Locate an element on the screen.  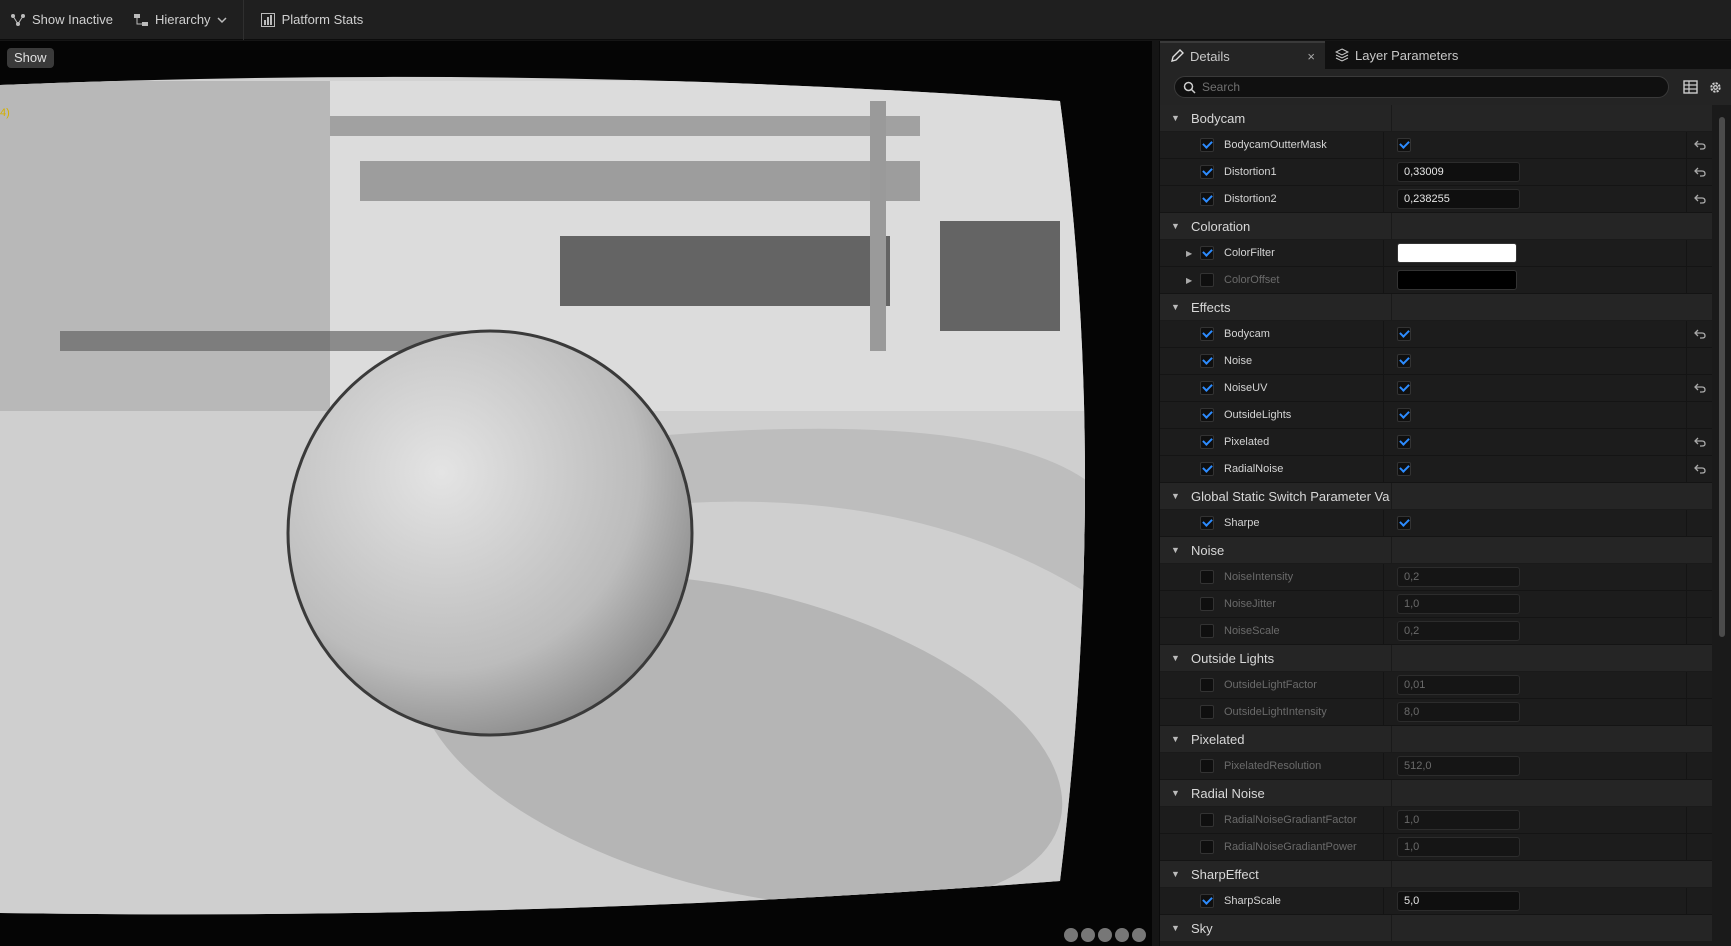
category-split is located at coordinates (1551, 496).